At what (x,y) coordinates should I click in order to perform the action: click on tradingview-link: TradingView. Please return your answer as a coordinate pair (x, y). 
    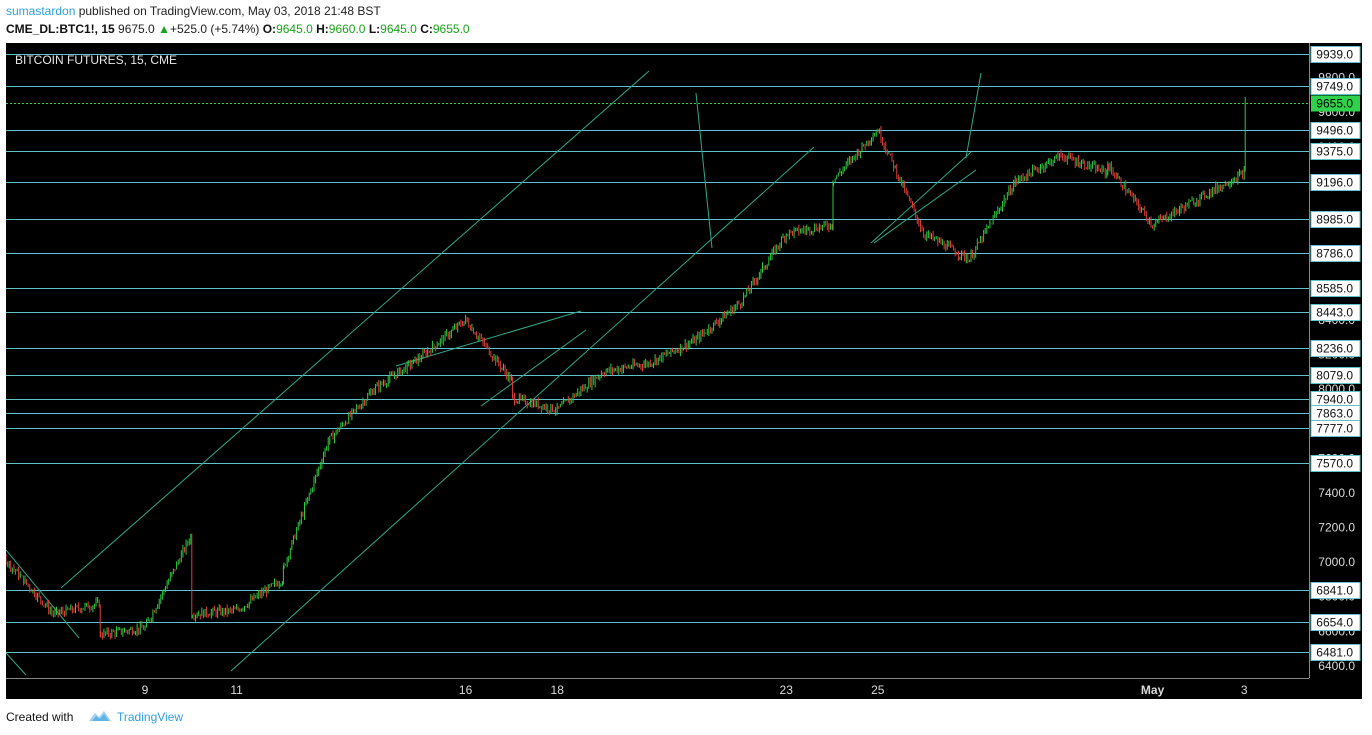
    Looking at the image, I should click on (150, 717).